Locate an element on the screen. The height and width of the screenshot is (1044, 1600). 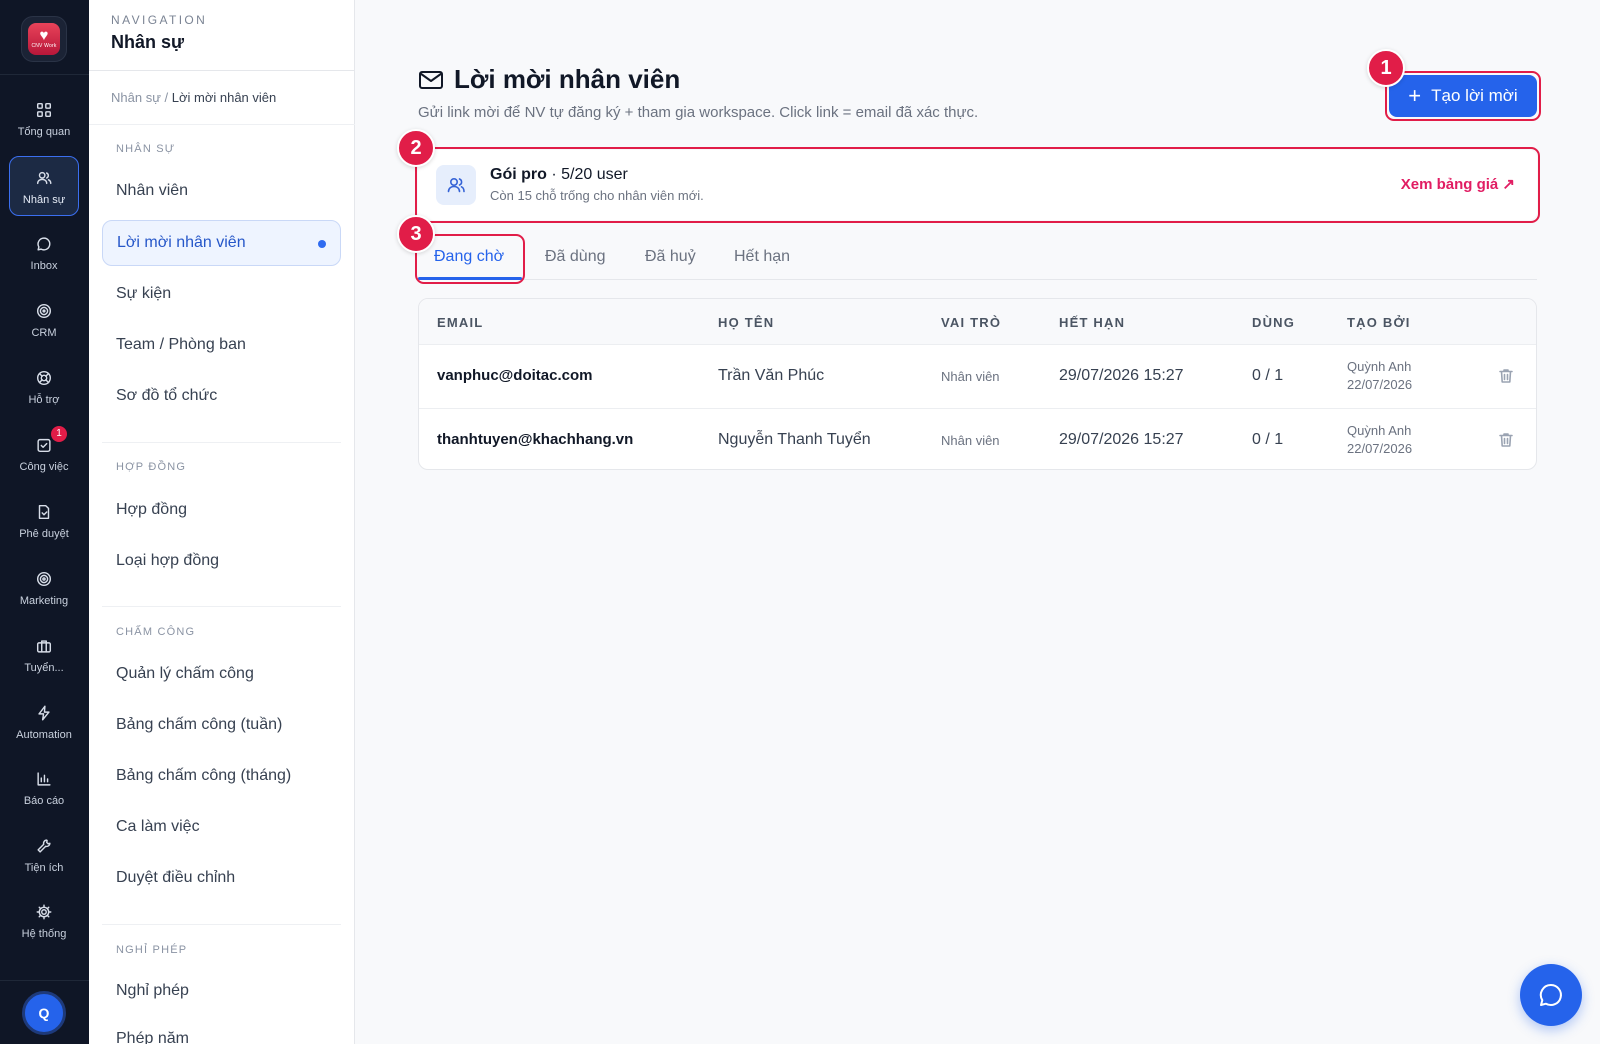
sidebar-item-nhan-vien: Nhân viên is located at coordinates (221, 191).